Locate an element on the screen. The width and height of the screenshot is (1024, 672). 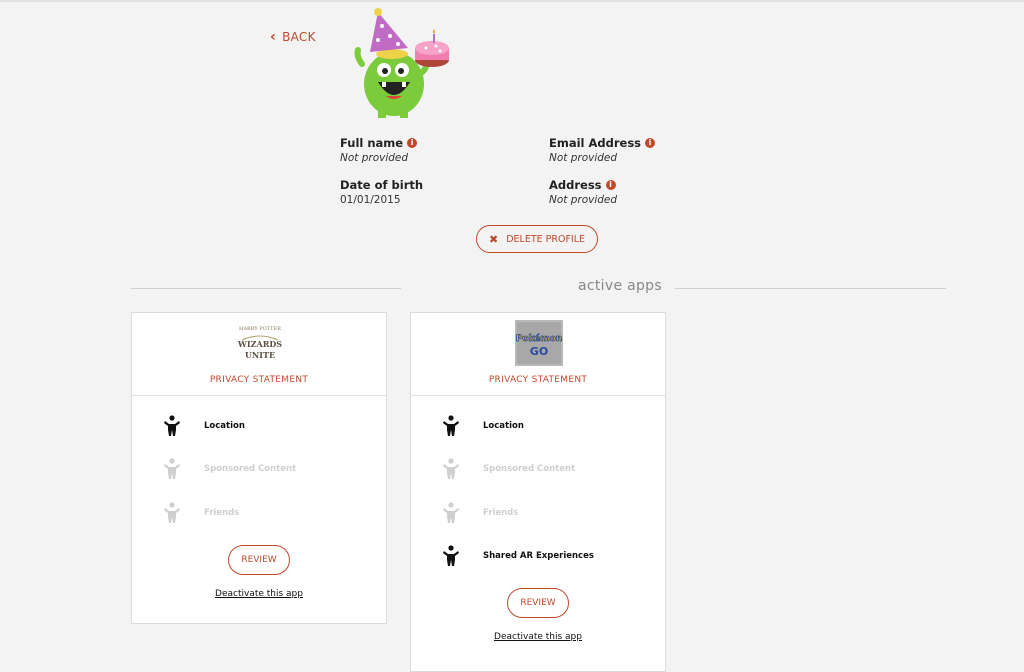
delete-profile-label: DELETE PROFILE is located at coordinates (546, 239).